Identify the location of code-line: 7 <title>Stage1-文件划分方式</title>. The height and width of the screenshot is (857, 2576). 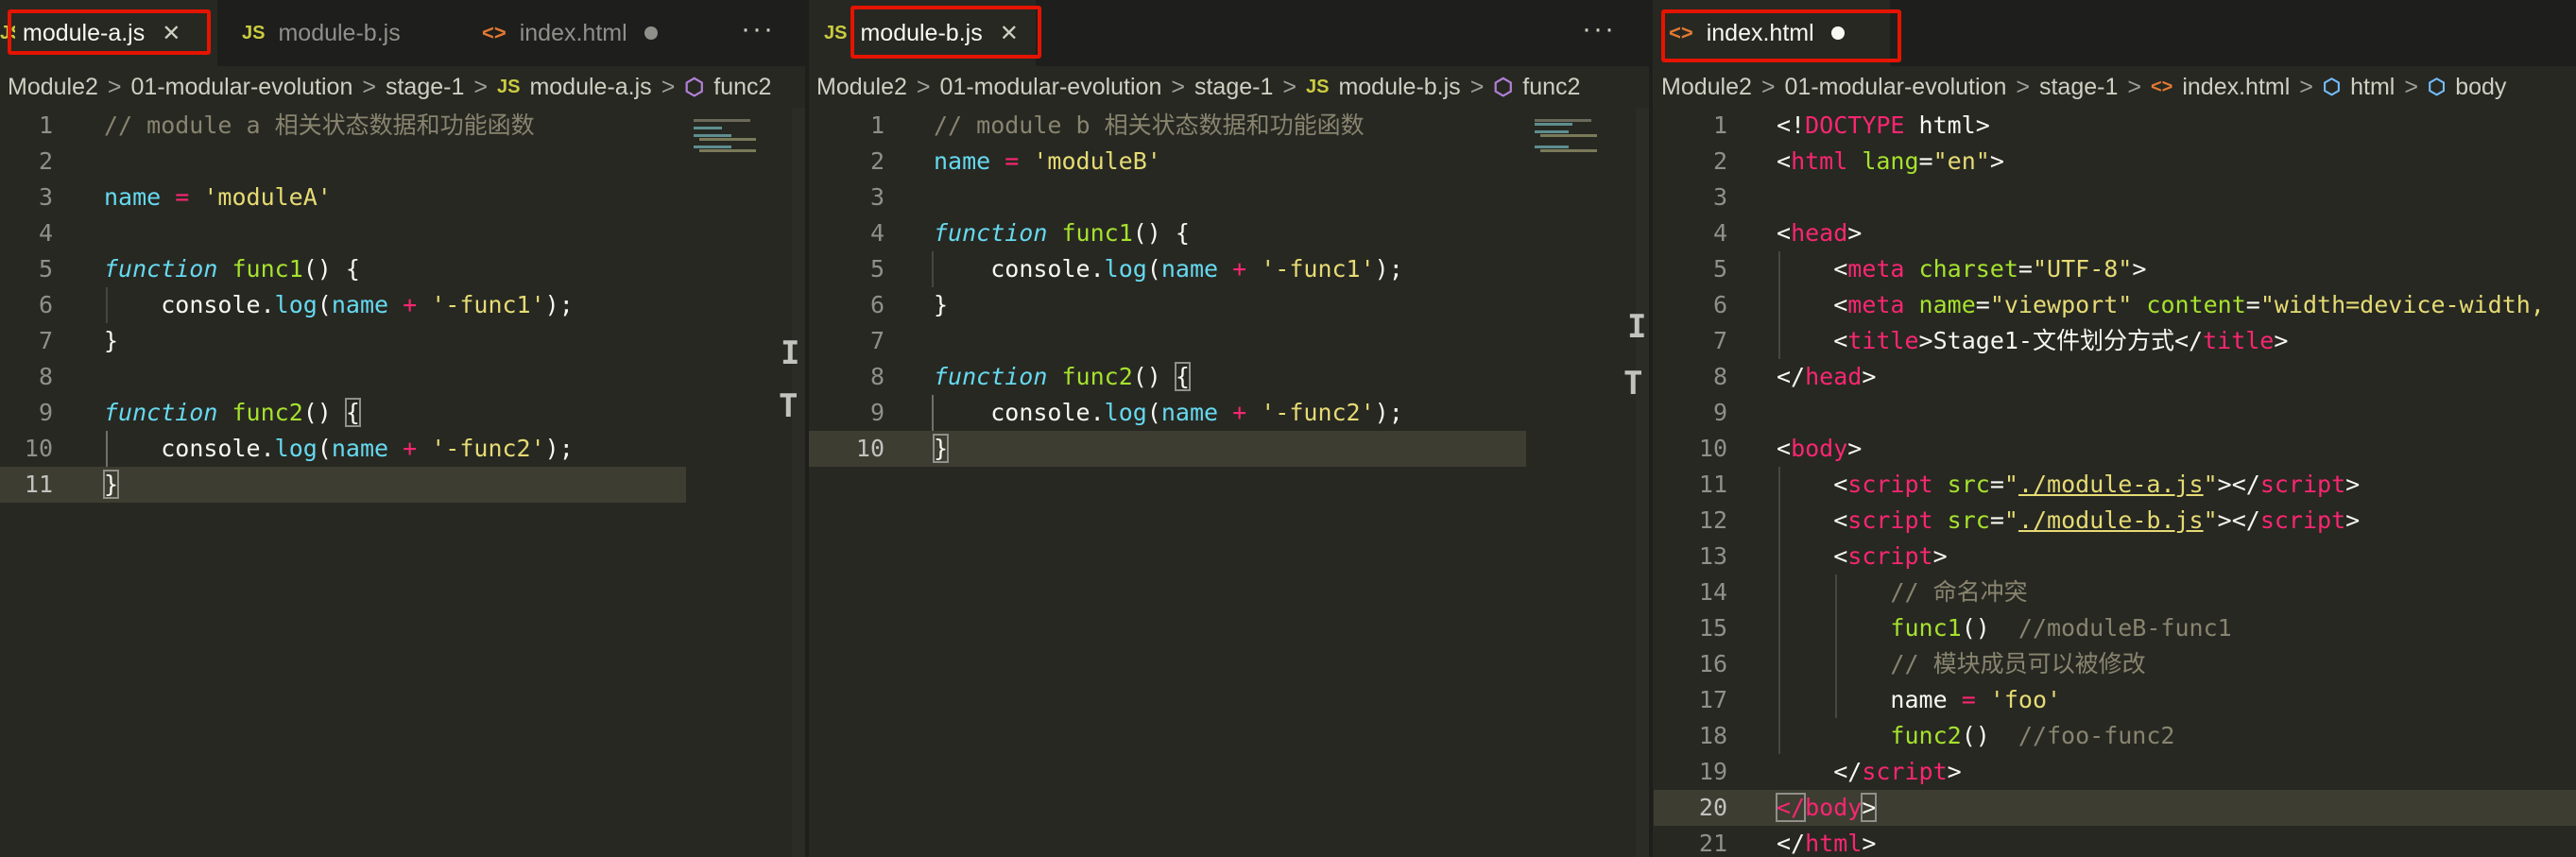
(2115, 341).